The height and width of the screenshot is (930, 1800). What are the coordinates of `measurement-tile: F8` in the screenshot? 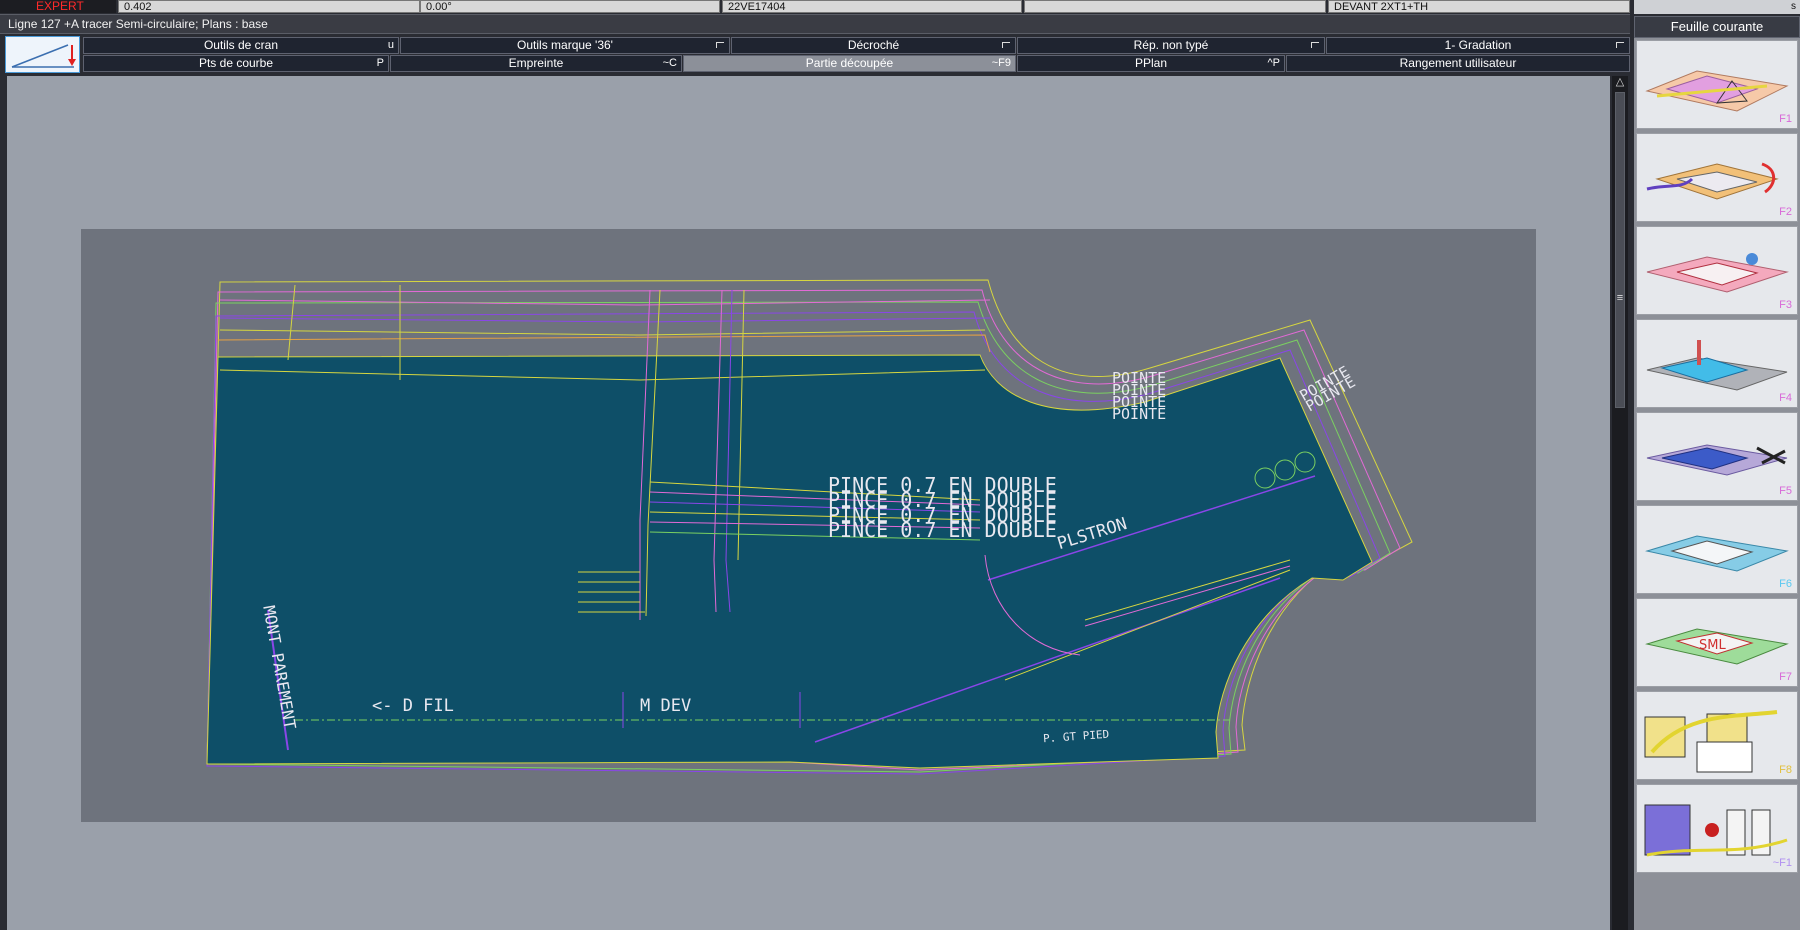 It's located at (1717, 735).